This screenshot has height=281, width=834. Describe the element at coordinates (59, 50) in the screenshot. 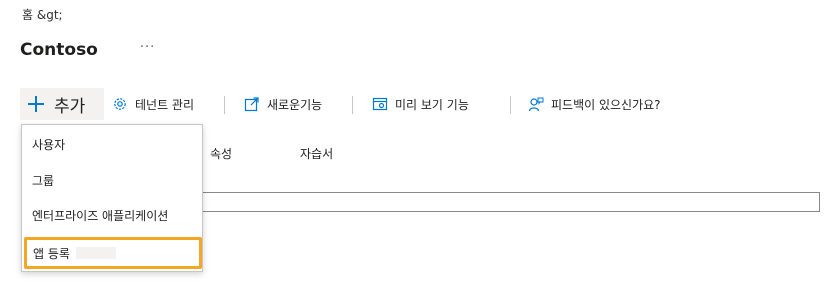

I see `page-title: Contoso` at that location.